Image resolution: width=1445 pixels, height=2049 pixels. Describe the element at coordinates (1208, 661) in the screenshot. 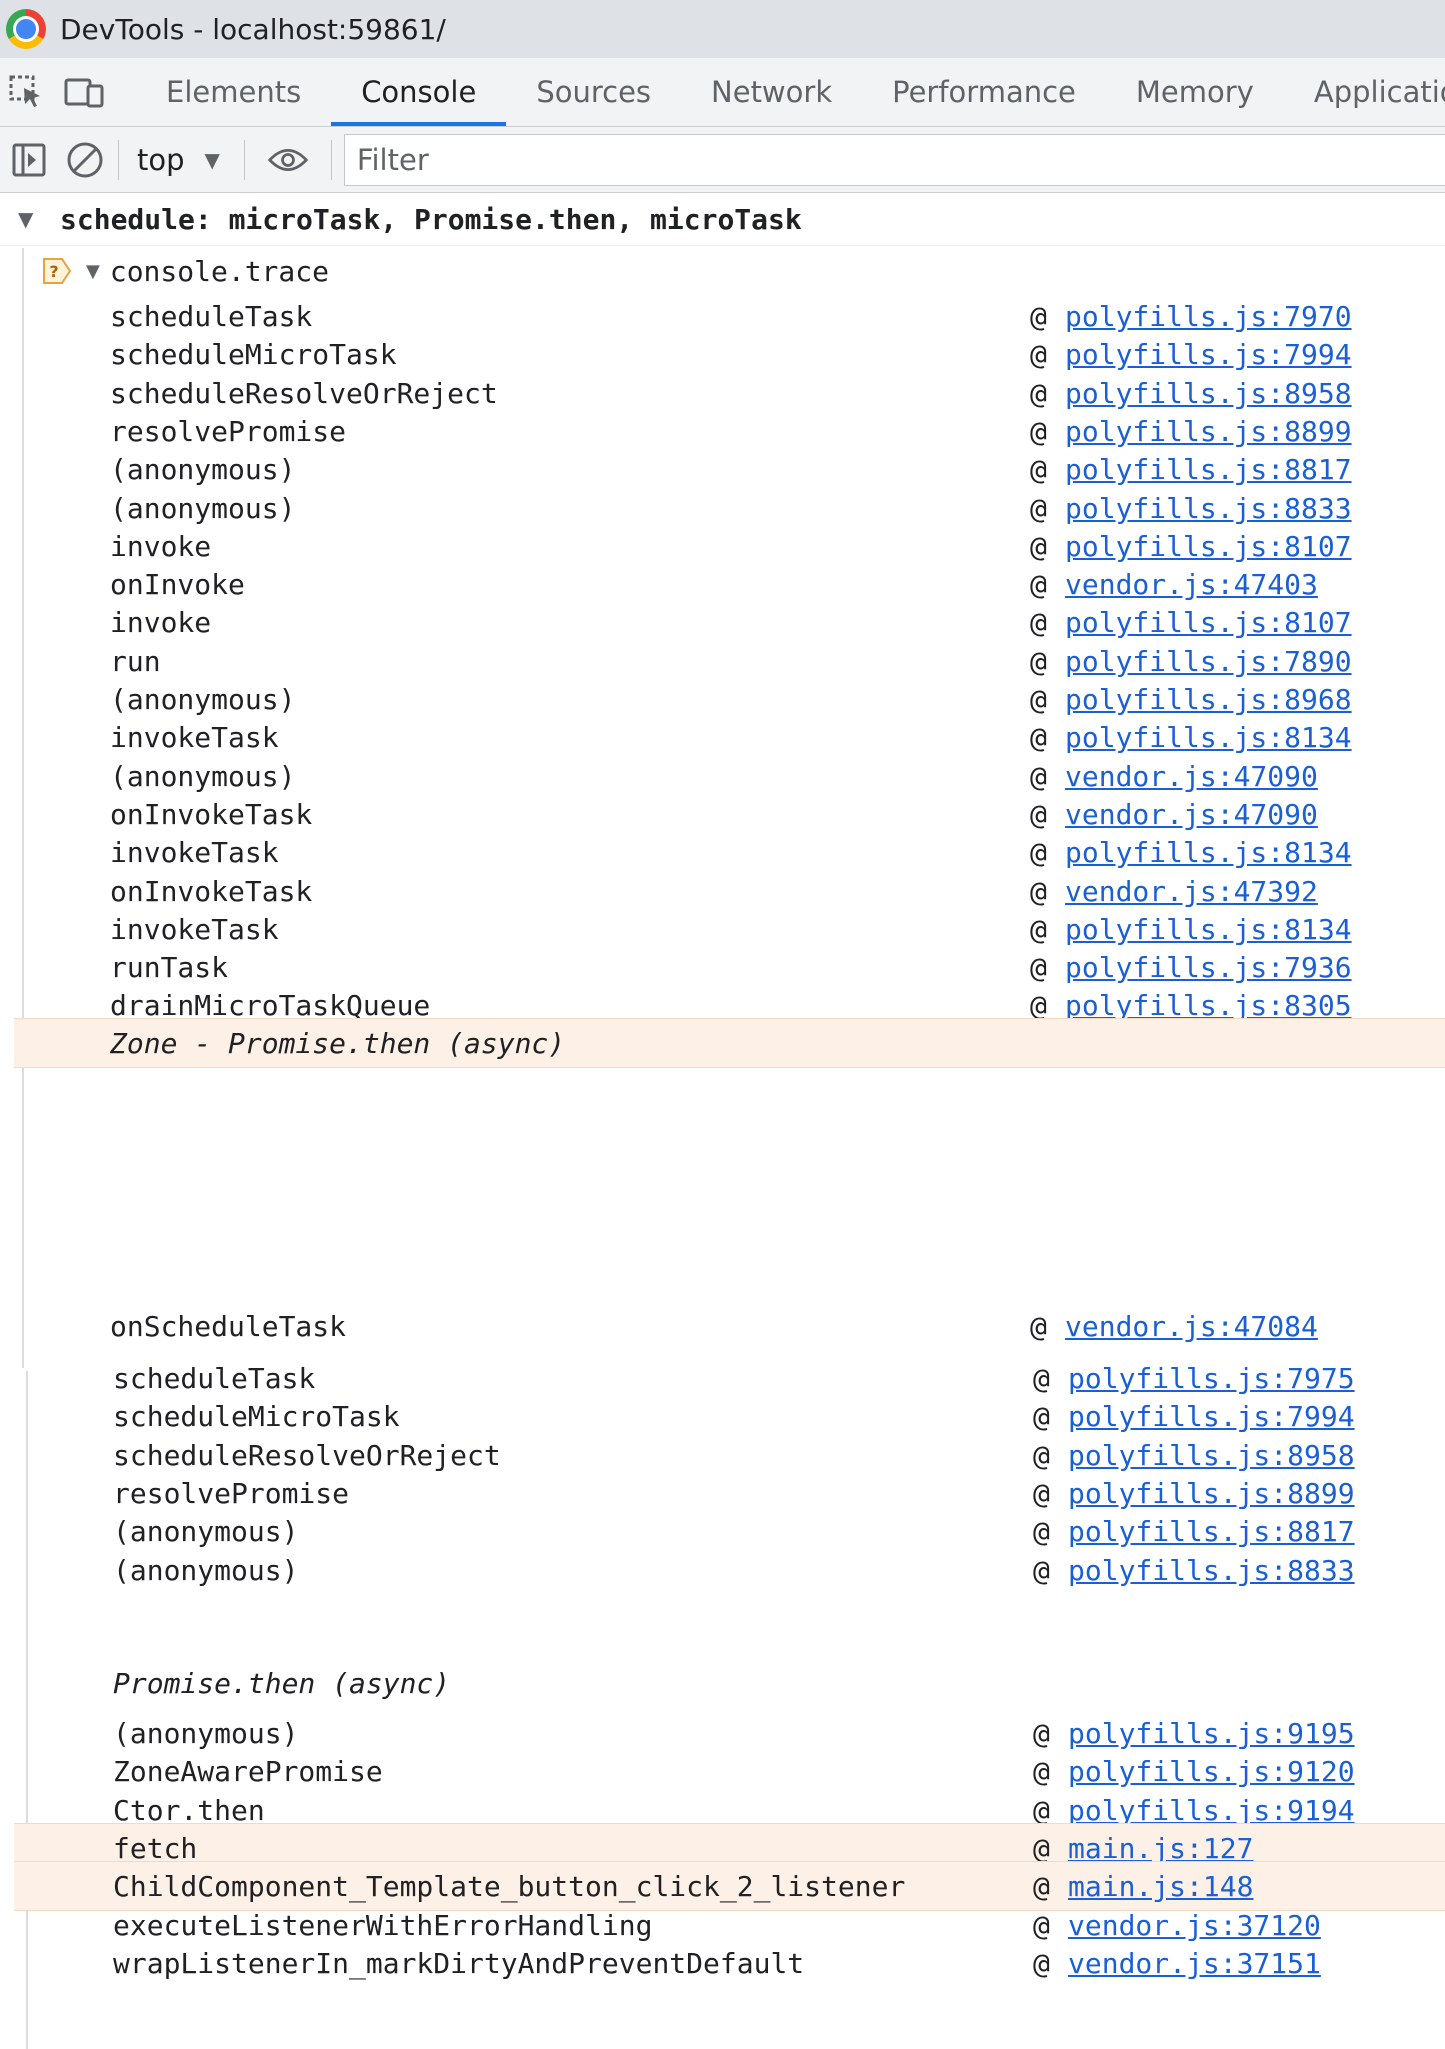

I see `source-link: polyfills.js:7890` at that location.